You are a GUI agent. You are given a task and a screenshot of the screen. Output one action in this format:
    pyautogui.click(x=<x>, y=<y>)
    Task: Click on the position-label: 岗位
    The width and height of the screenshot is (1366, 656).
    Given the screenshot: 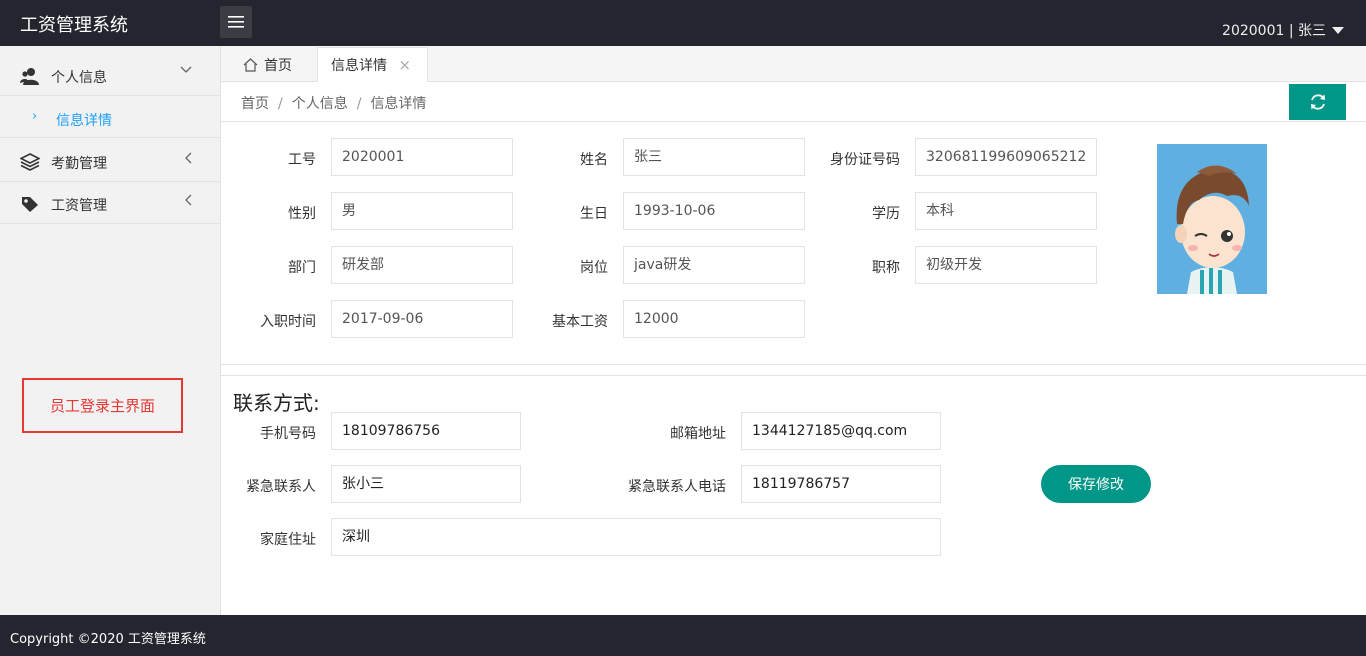 What is the action you would take?
    pyautogui.click(x=594, y=268)
    